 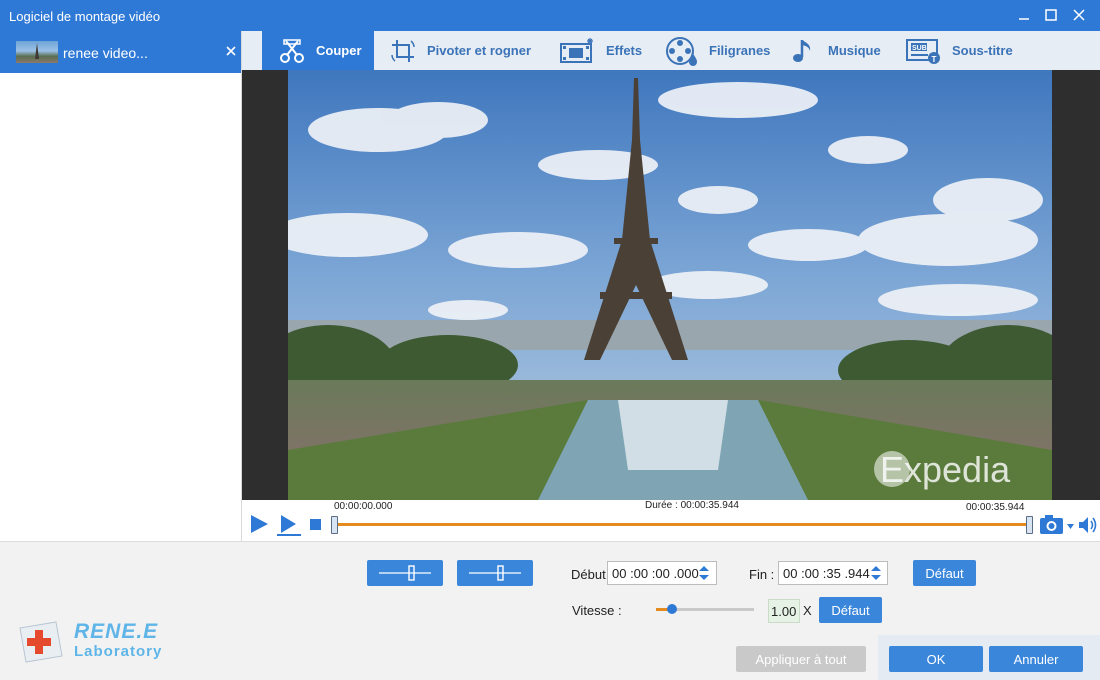 I want to click on video-thumbnail, so click(x=37, y=52).